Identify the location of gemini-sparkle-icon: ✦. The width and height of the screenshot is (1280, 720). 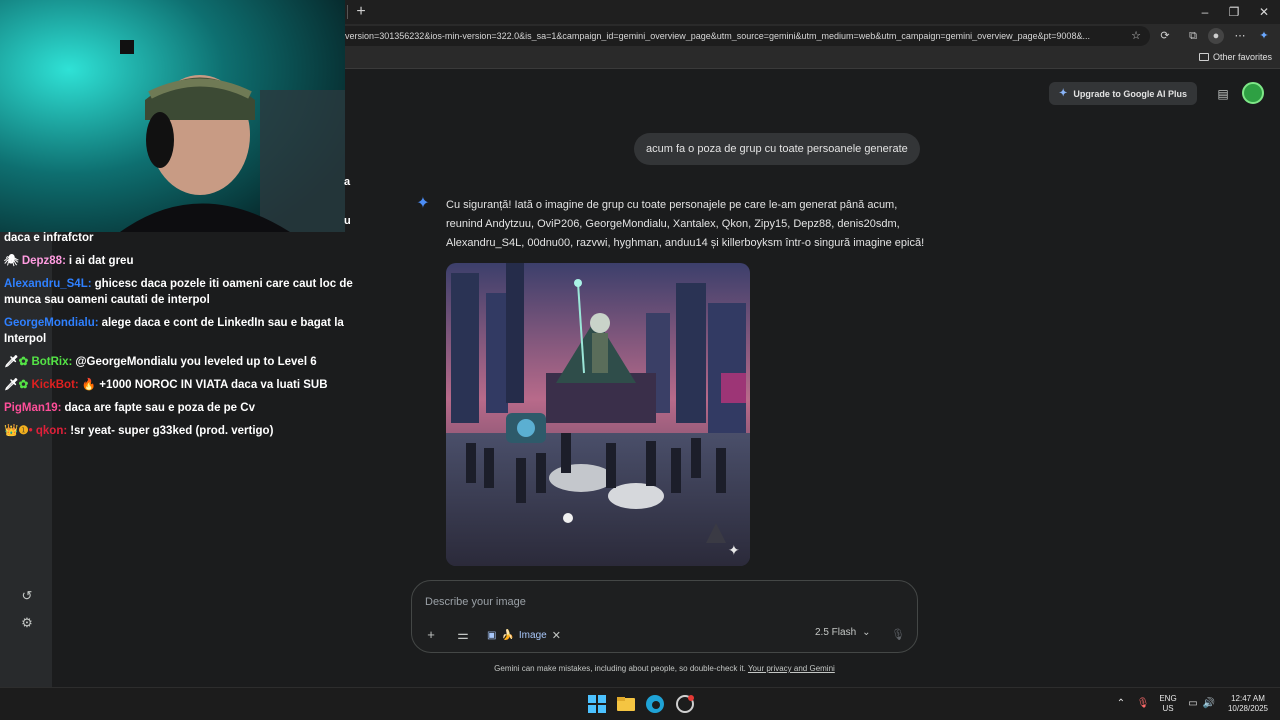
(423, 203).